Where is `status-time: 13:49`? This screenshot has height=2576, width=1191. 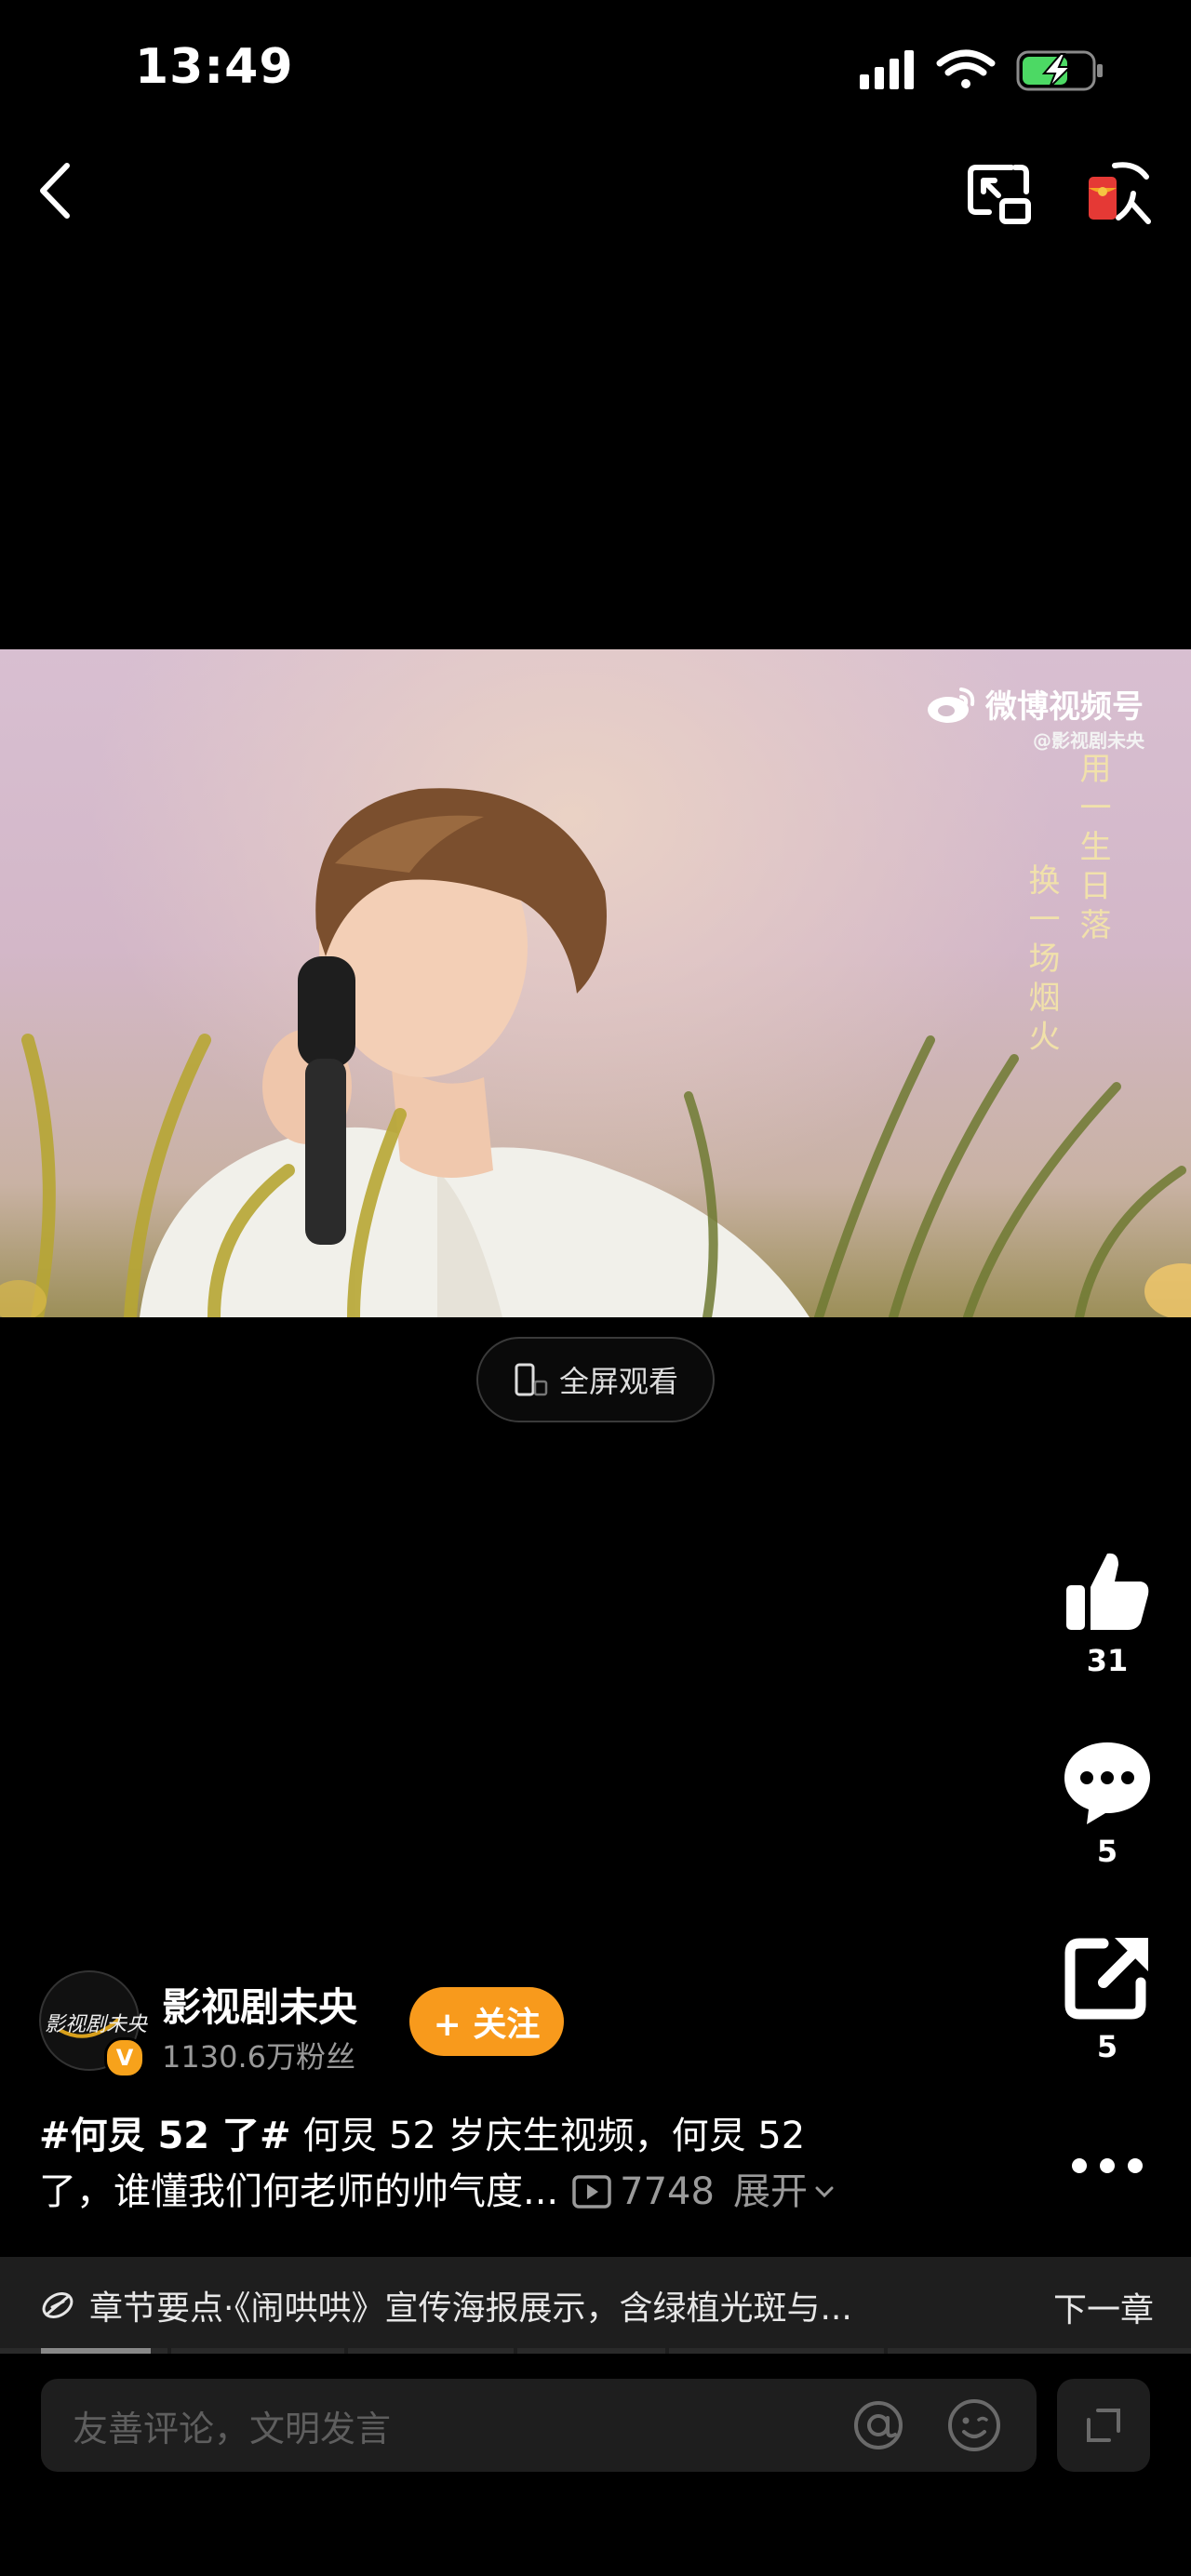
status-time: 13:49 is located at coordinates (214, 67).